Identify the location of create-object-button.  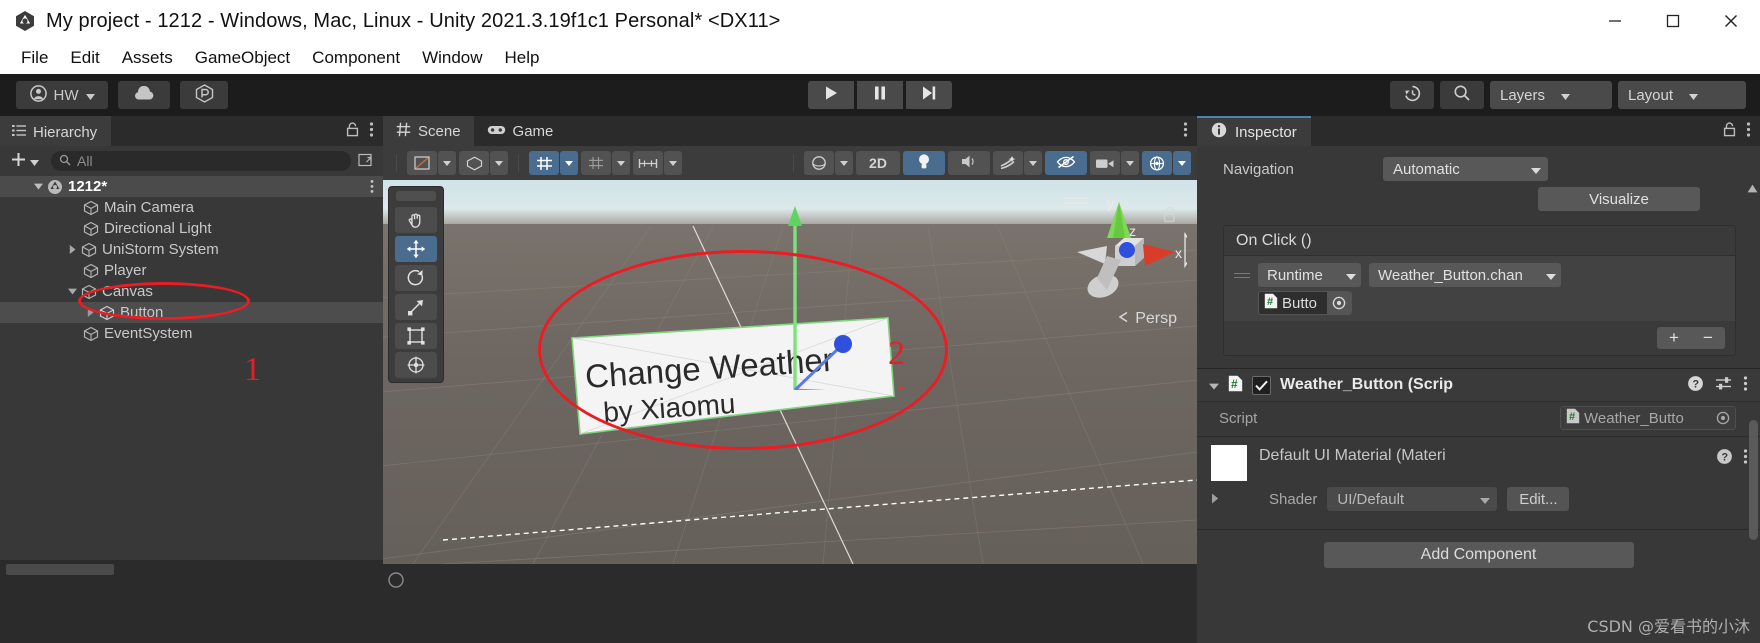
(24, 161).